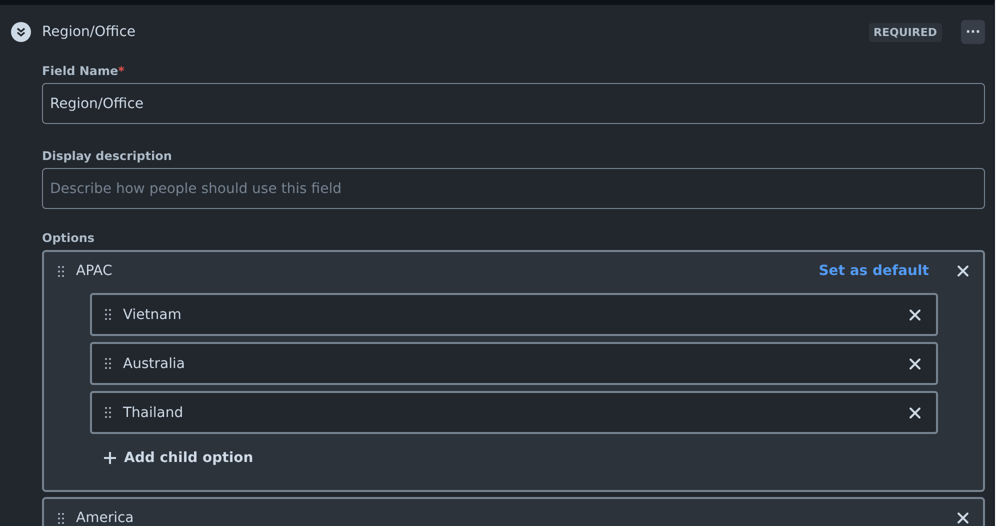  Describe the element at coordinates (513, 188) in the screenshot. I see `input-field: Describe how people should use this field` at that location.